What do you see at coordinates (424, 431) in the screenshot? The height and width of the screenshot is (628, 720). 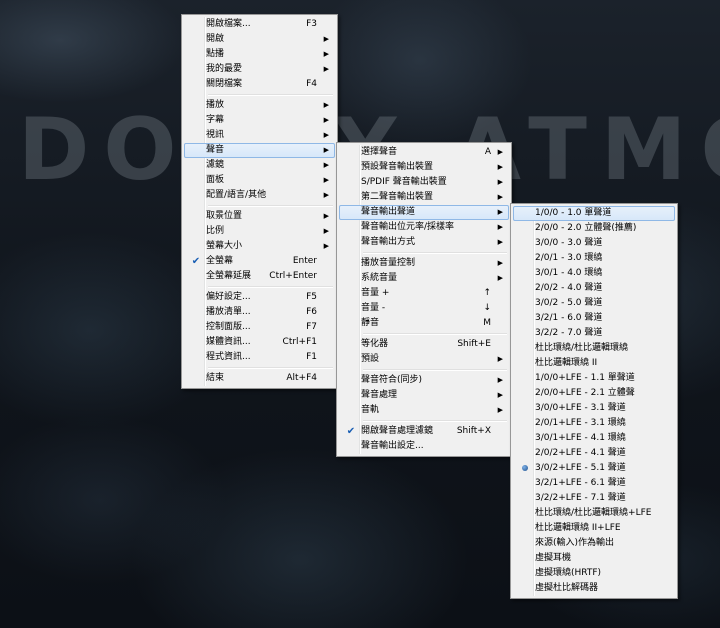 I see `audio-menu-item: ✔ 開啟聲音處理濾鏡 Shift+X` at bounding box center [424, 431].